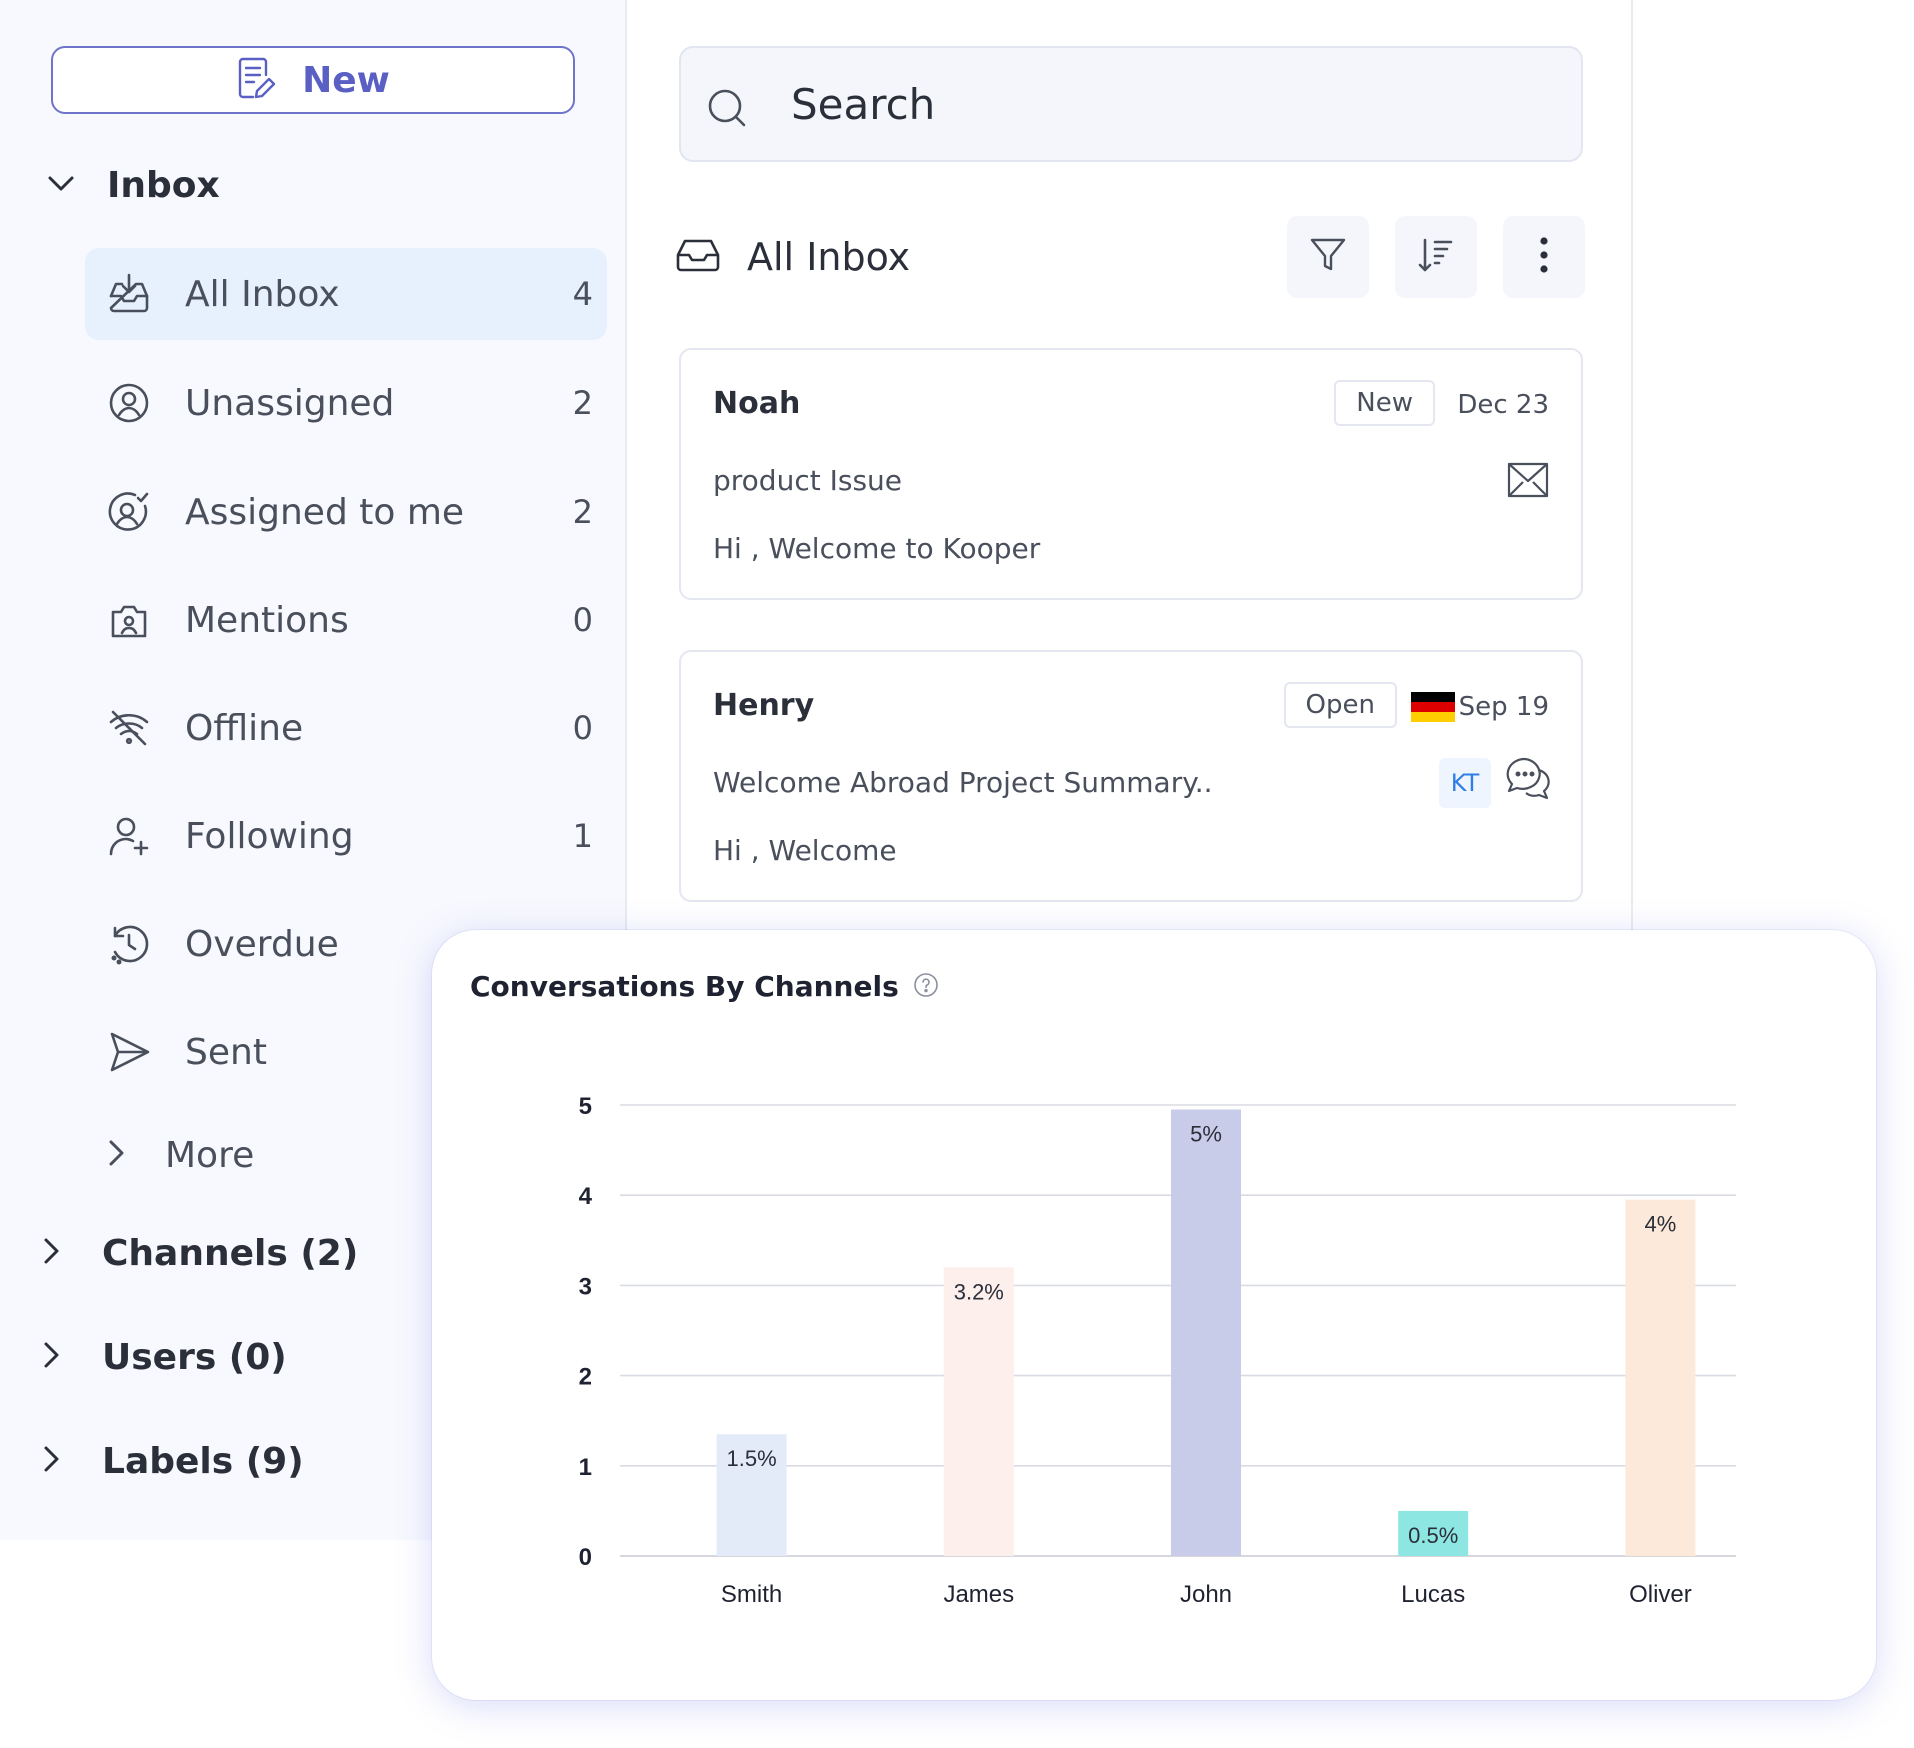  I want to click on sidebar-more-label: More, so click(210, 1155).